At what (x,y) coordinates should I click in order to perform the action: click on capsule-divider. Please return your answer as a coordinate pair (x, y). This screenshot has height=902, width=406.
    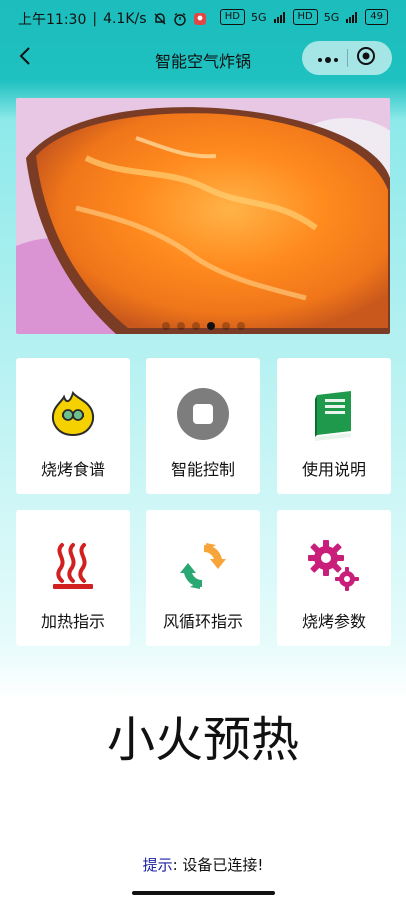
    Looking at the image, I should click on (347, 58).